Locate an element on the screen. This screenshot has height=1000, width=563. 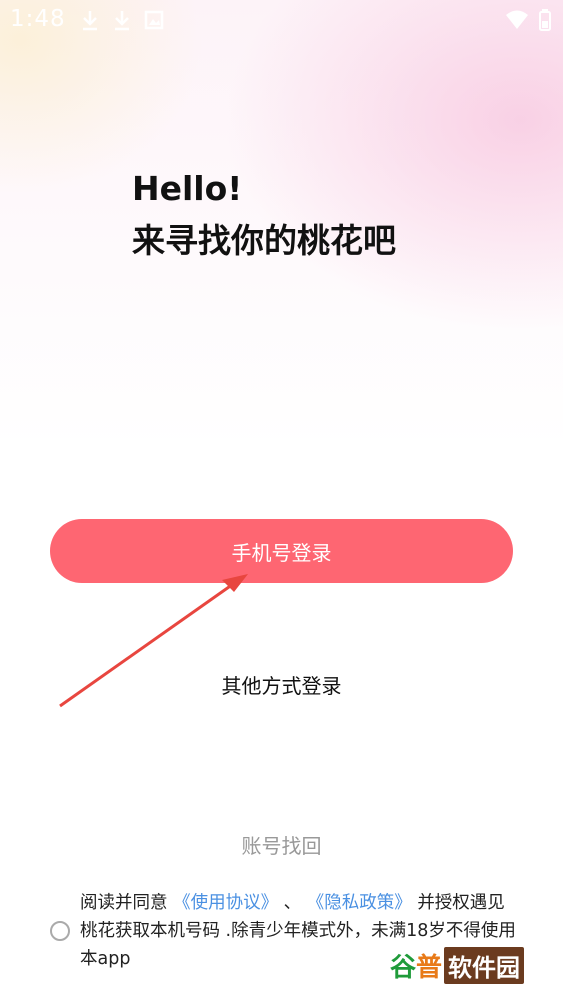
account-recovery-link: 账号找回 is located at coordinates (281, 844).